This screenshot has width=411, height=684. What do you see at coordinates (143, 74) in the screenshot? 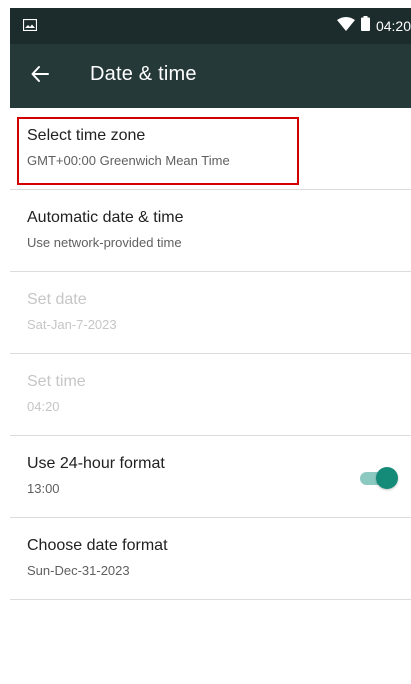
I see `page-title: Date & time` at bounding box center [143, 74].